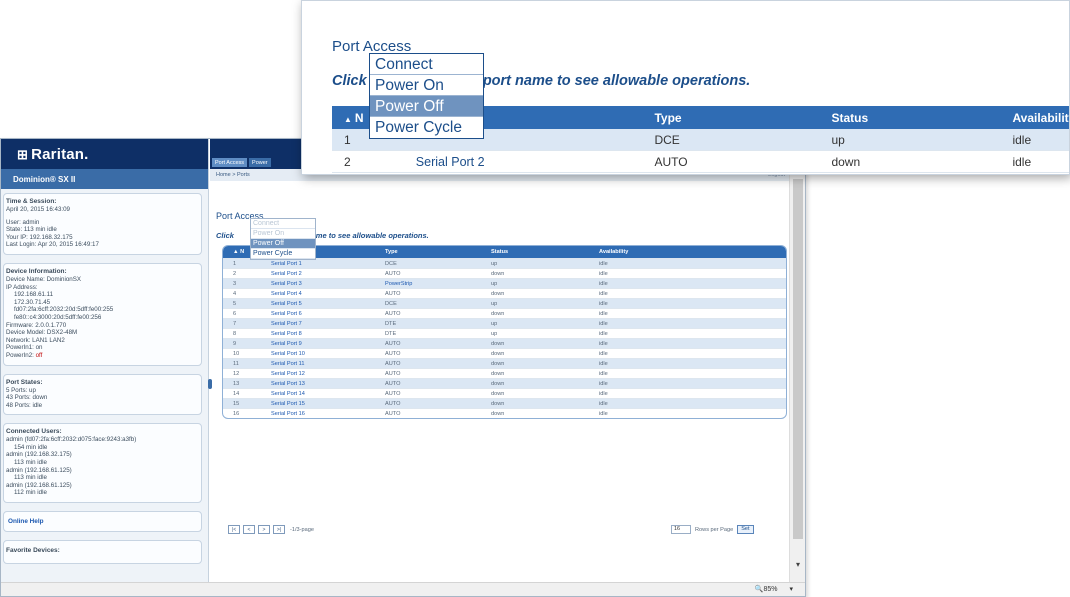 This screenshot has height=597, width=1070. I want to click on cell-port-name: Serial Port 4, so click(318, 294).